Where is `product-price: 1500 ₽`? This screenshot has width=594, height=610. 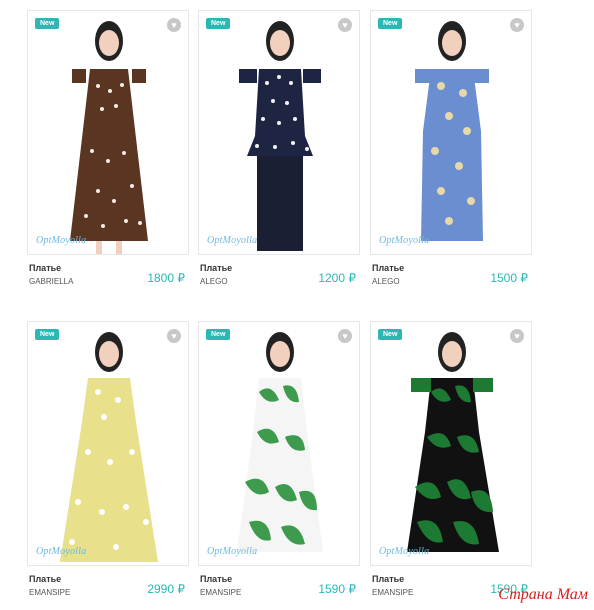
product-price: 1500 ₽ is located at coordinates (509, 278).